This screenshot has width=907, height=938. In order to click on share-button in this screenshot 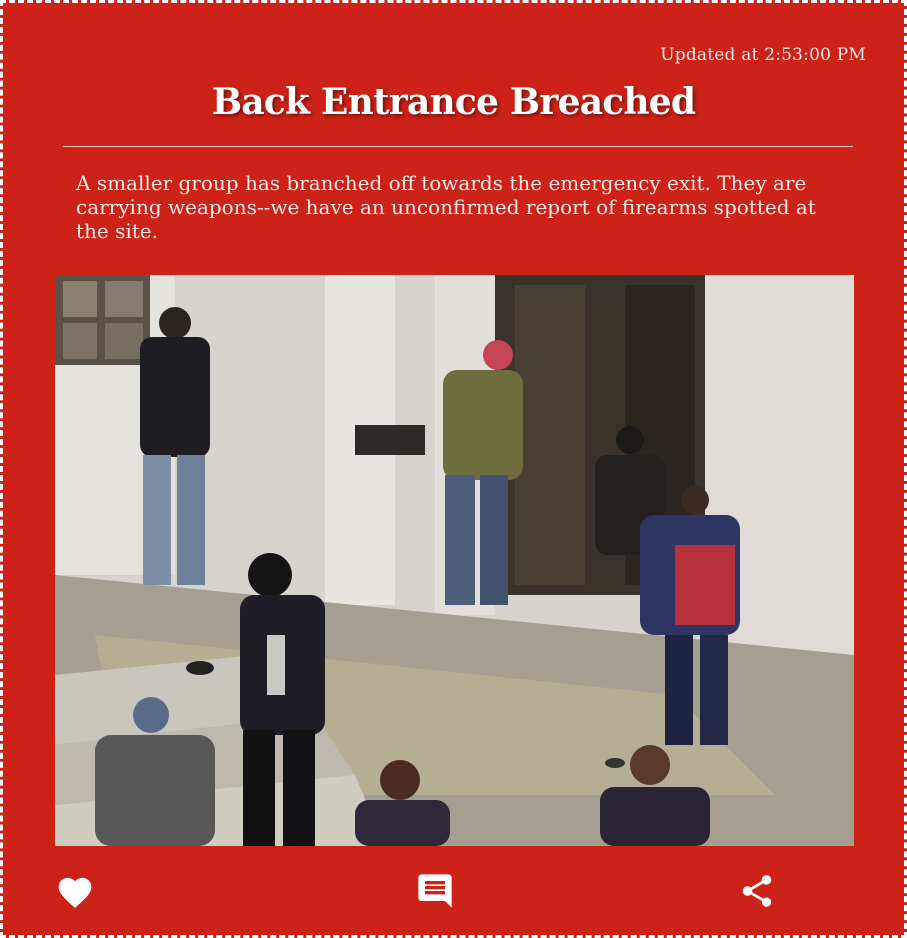, I will do `click(757, 891)`.